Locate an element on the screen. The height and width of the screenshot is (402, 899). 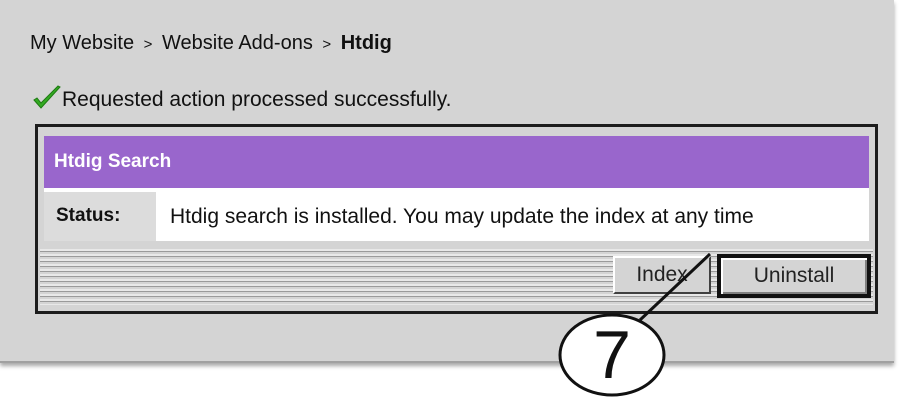
button-bar: Index Uninstall is located at coordinates (456, 277).